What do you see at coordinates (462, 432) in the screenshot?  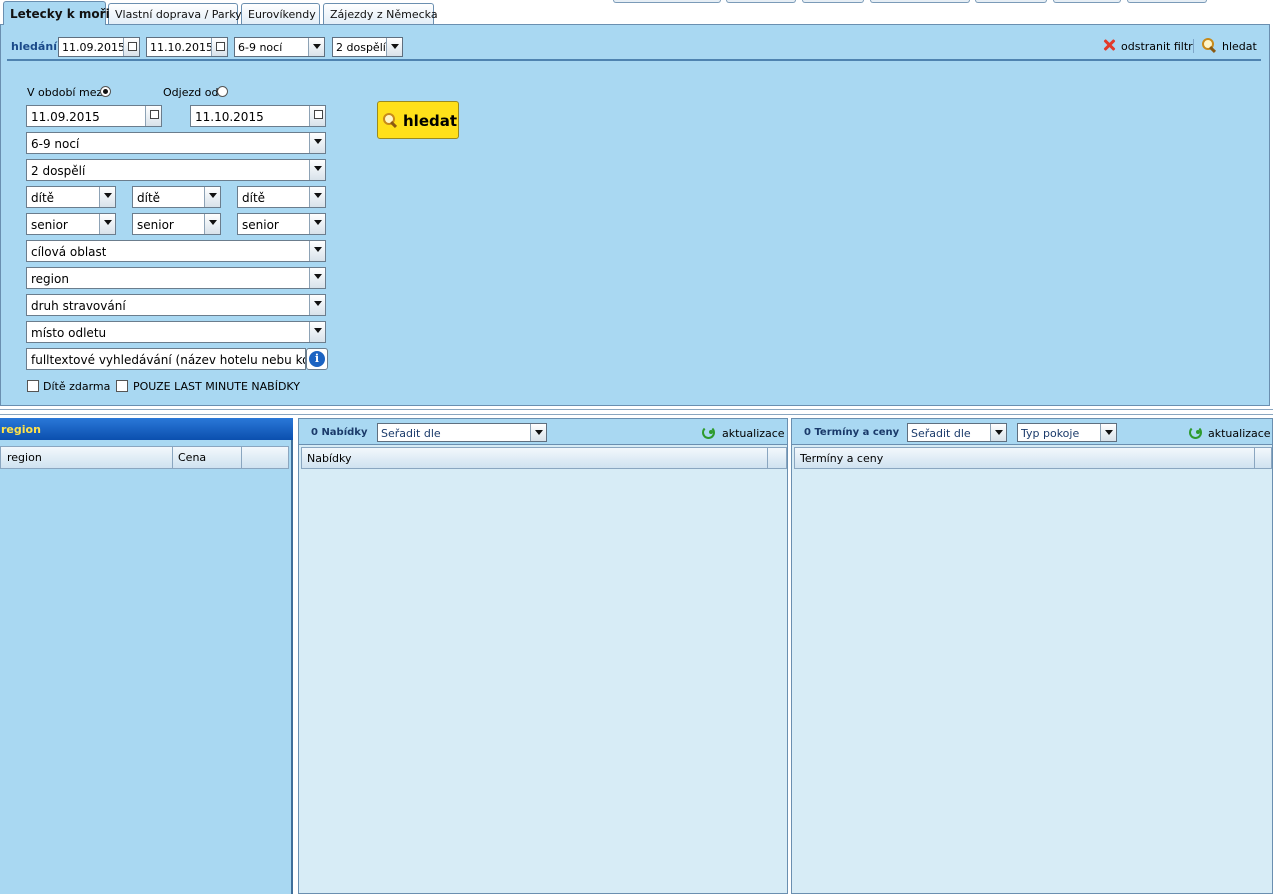 I see `offers-sort-select: Seřadit dle` at bounding box center [462, 432].